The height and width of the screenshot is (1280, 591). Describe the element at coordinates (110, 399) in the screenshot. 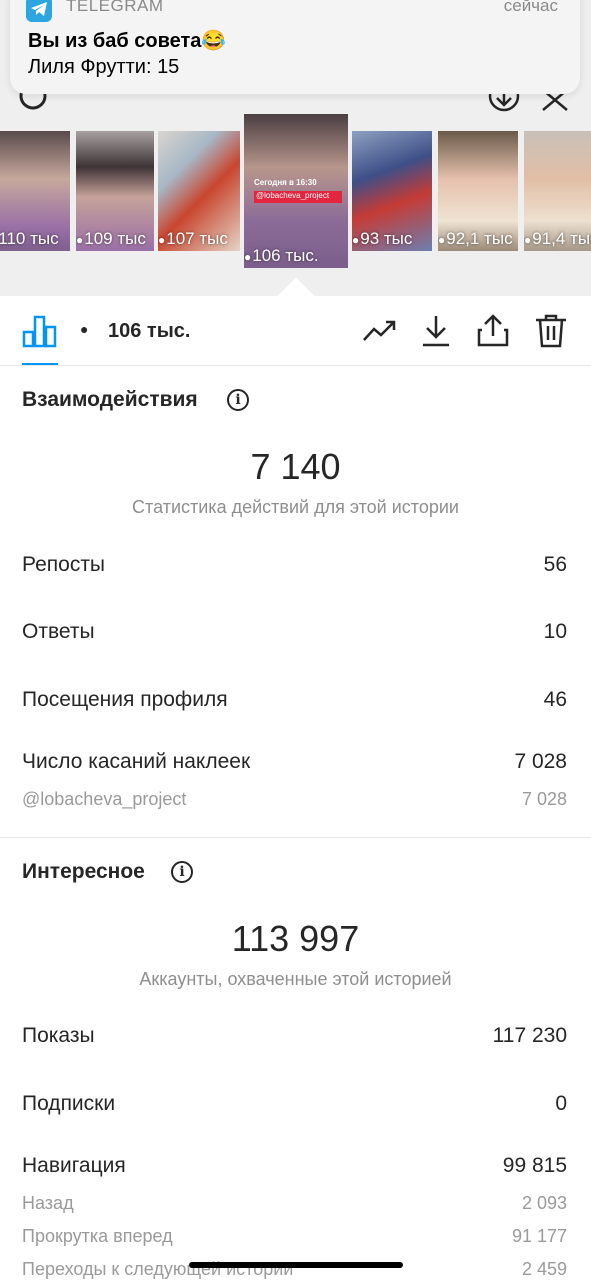

I see `interactions-title: Взаимодействия` at that location.